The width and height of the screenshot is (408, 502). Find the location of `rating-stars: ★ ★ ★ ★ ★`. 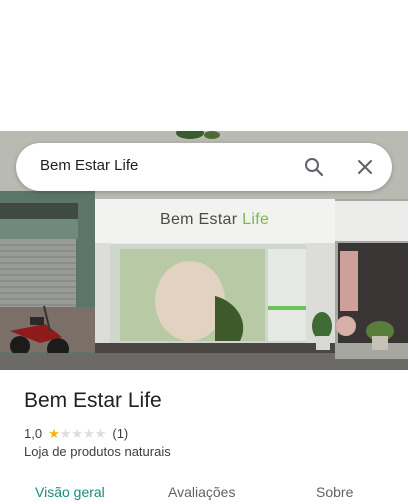

rating-stars: ★ ★ ★ ★ ★ is located at coordinates (77, 433).